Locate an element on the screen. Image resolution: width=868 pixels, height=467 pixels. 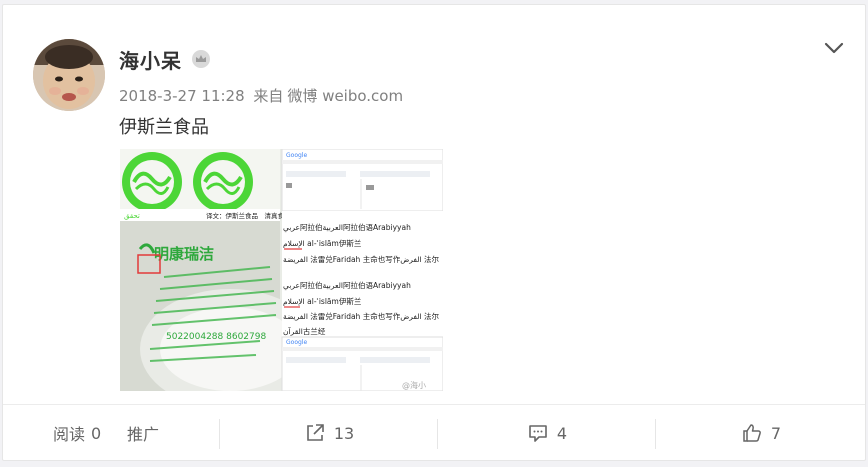
like-button: 7 is located at coordinates (761, 433).